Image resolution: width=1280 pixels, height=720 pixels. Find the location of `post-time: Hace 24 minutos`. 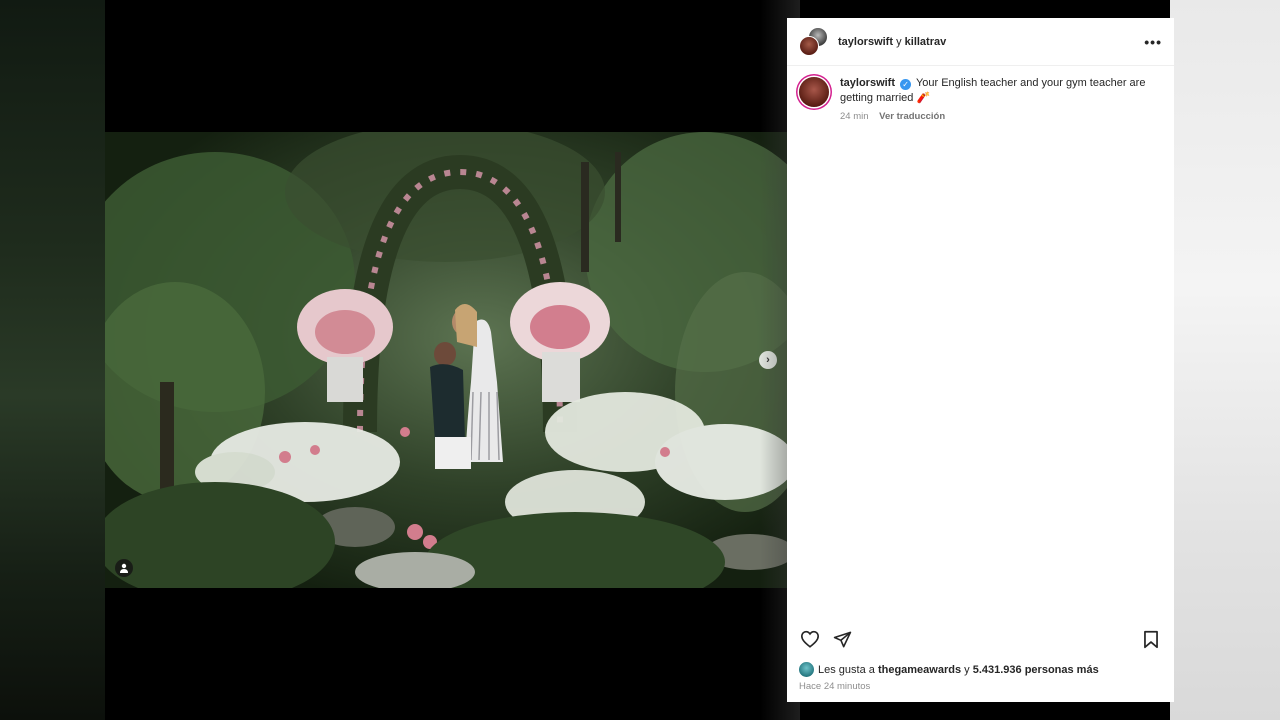

post-time: Hace 24 minutos is located at coordinates (835, 686).